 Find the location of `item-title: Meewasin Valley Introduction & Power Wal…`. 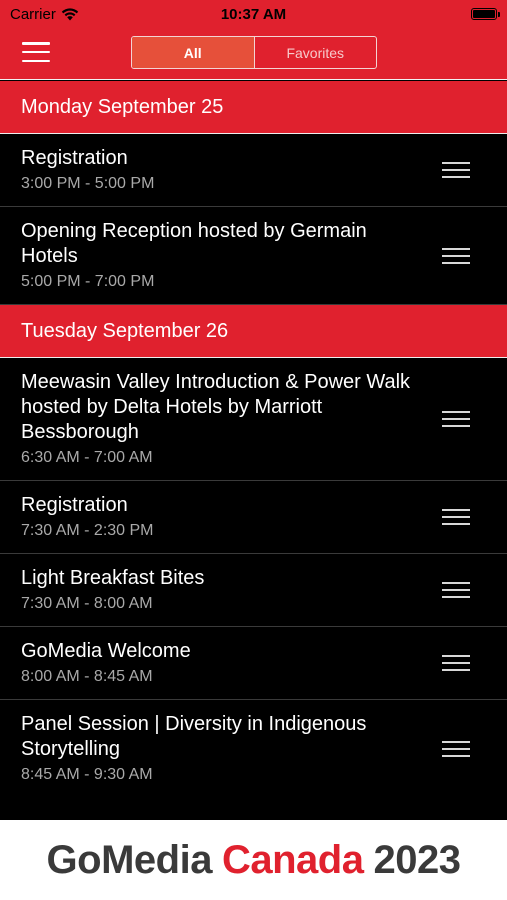

item-title: Meewasin Valley Introduction & Power Wal… is located at coordinates (216, 407).